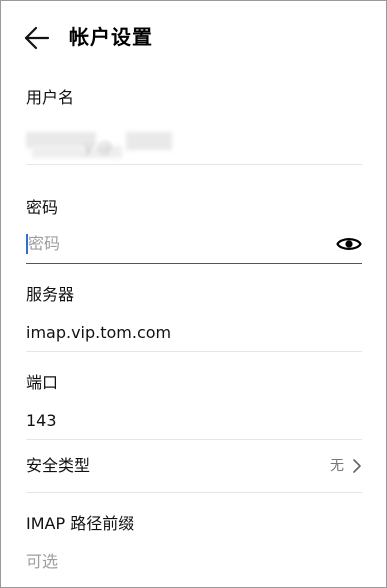 The height and width of the screenshot is (588, 387). I want to click on back-button, so click(37, 38).